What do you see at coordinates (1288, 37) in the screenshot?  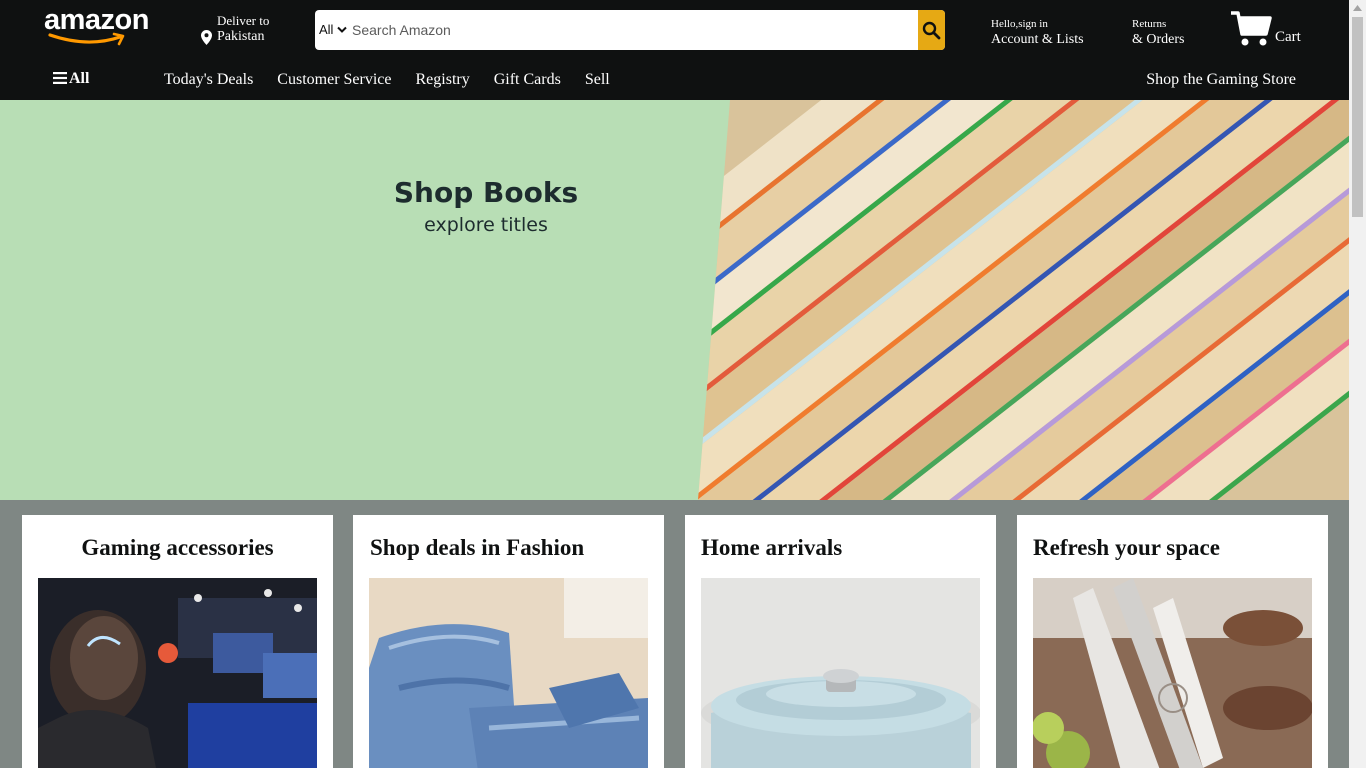 I see `cart-label: Cart` at bounding box center [1288, 37].